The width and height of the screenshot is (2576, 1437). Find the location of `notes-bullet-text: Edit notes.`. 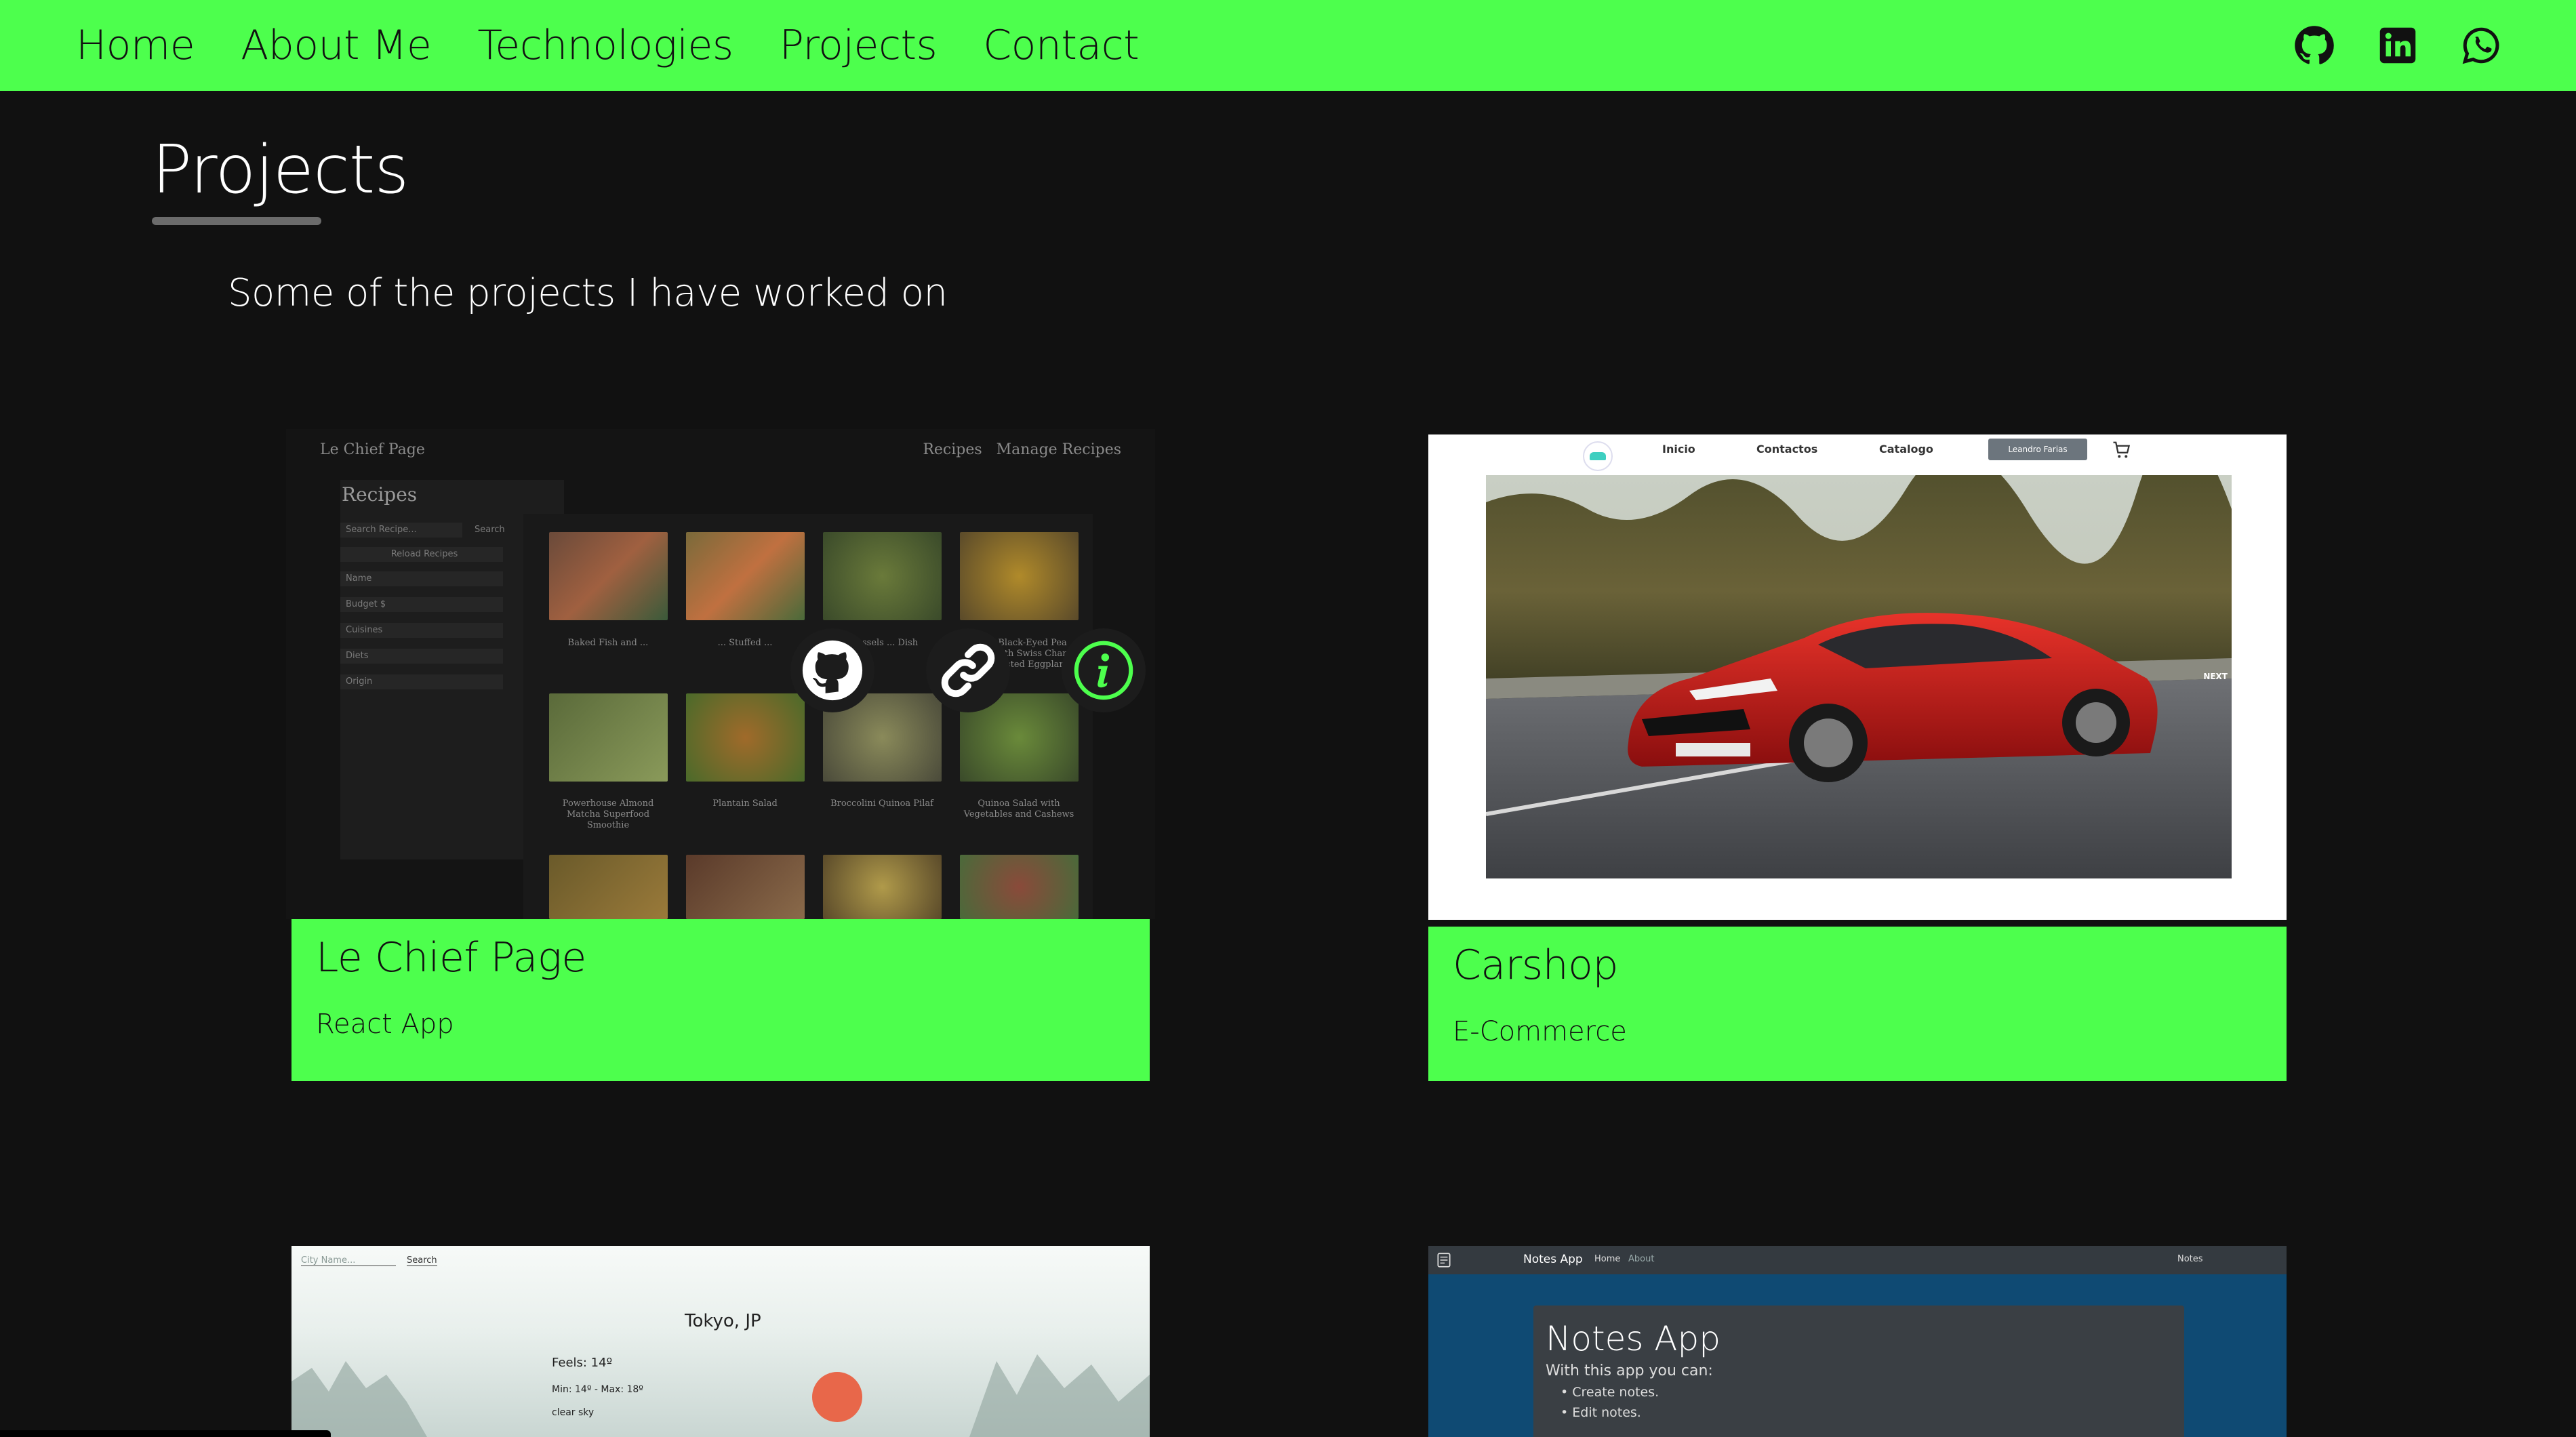

notes-bullet-text: Edit notes. is located at coordinates (1606, 1412).